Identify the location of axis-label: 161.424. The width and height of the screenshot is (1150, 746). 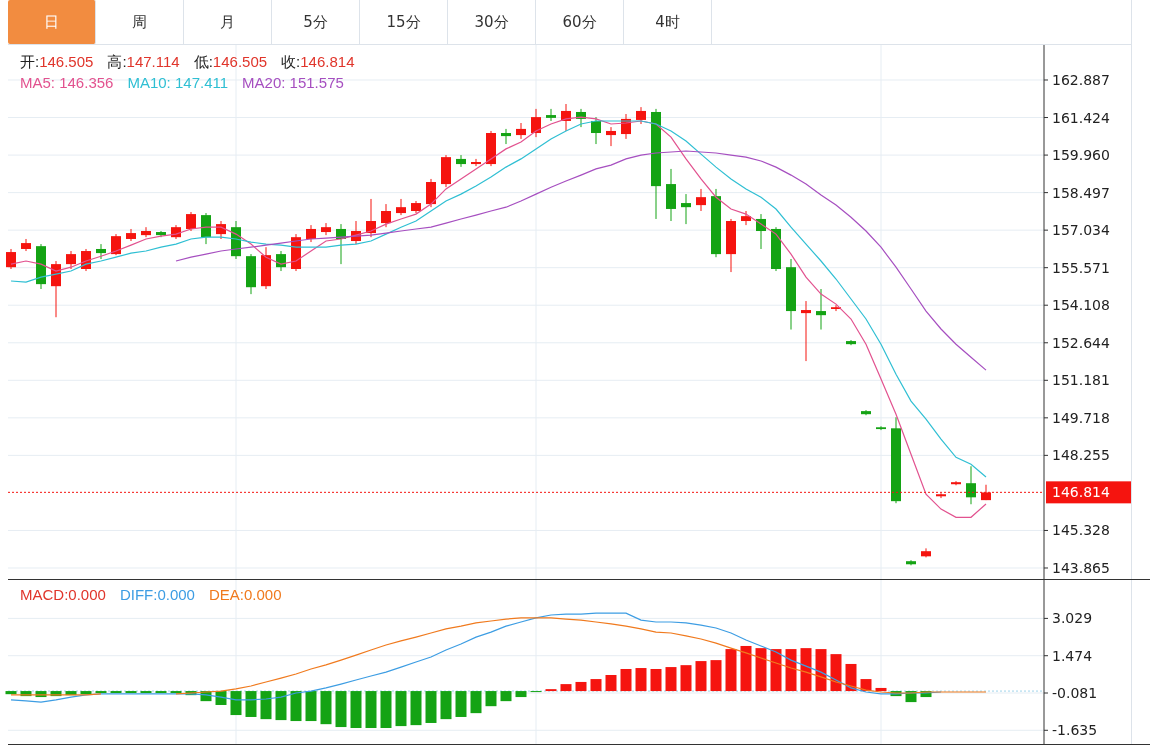
(1081, 117).